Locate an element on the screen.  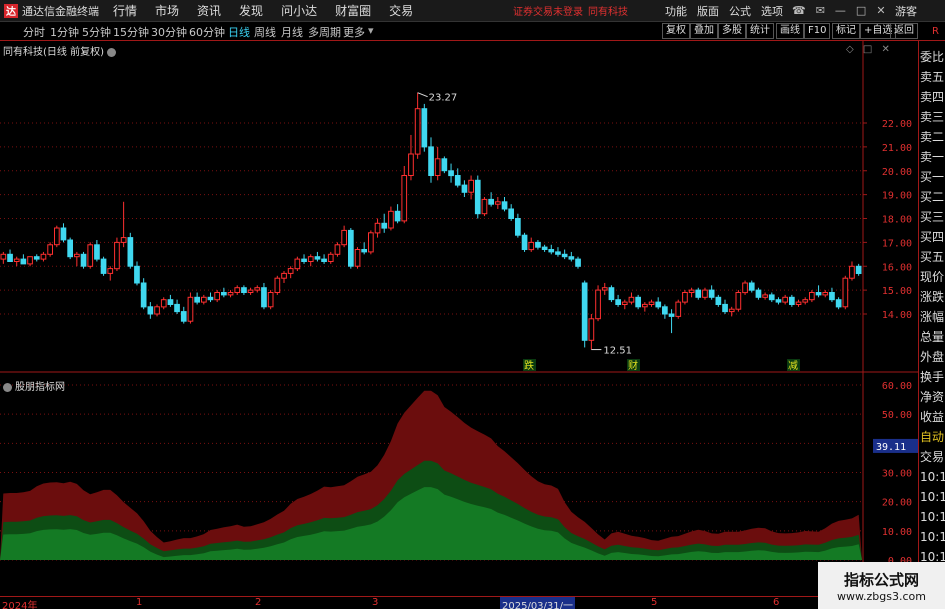
period-60min: 60分钟 is located at coordinates (207, 32).